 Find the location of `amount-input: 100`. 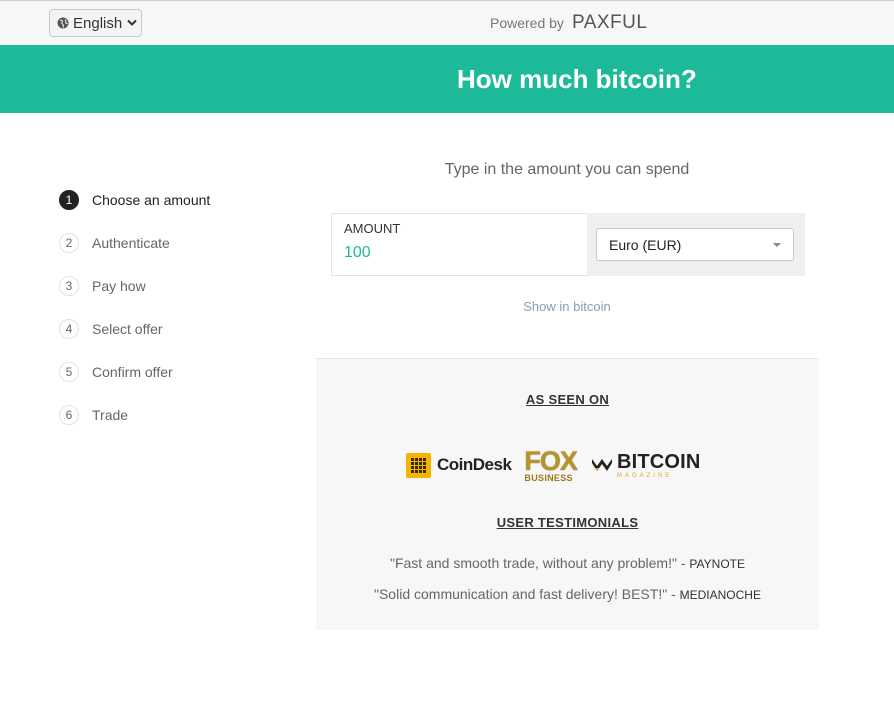

amount-input: 100 is located at coordinates (357, 253).